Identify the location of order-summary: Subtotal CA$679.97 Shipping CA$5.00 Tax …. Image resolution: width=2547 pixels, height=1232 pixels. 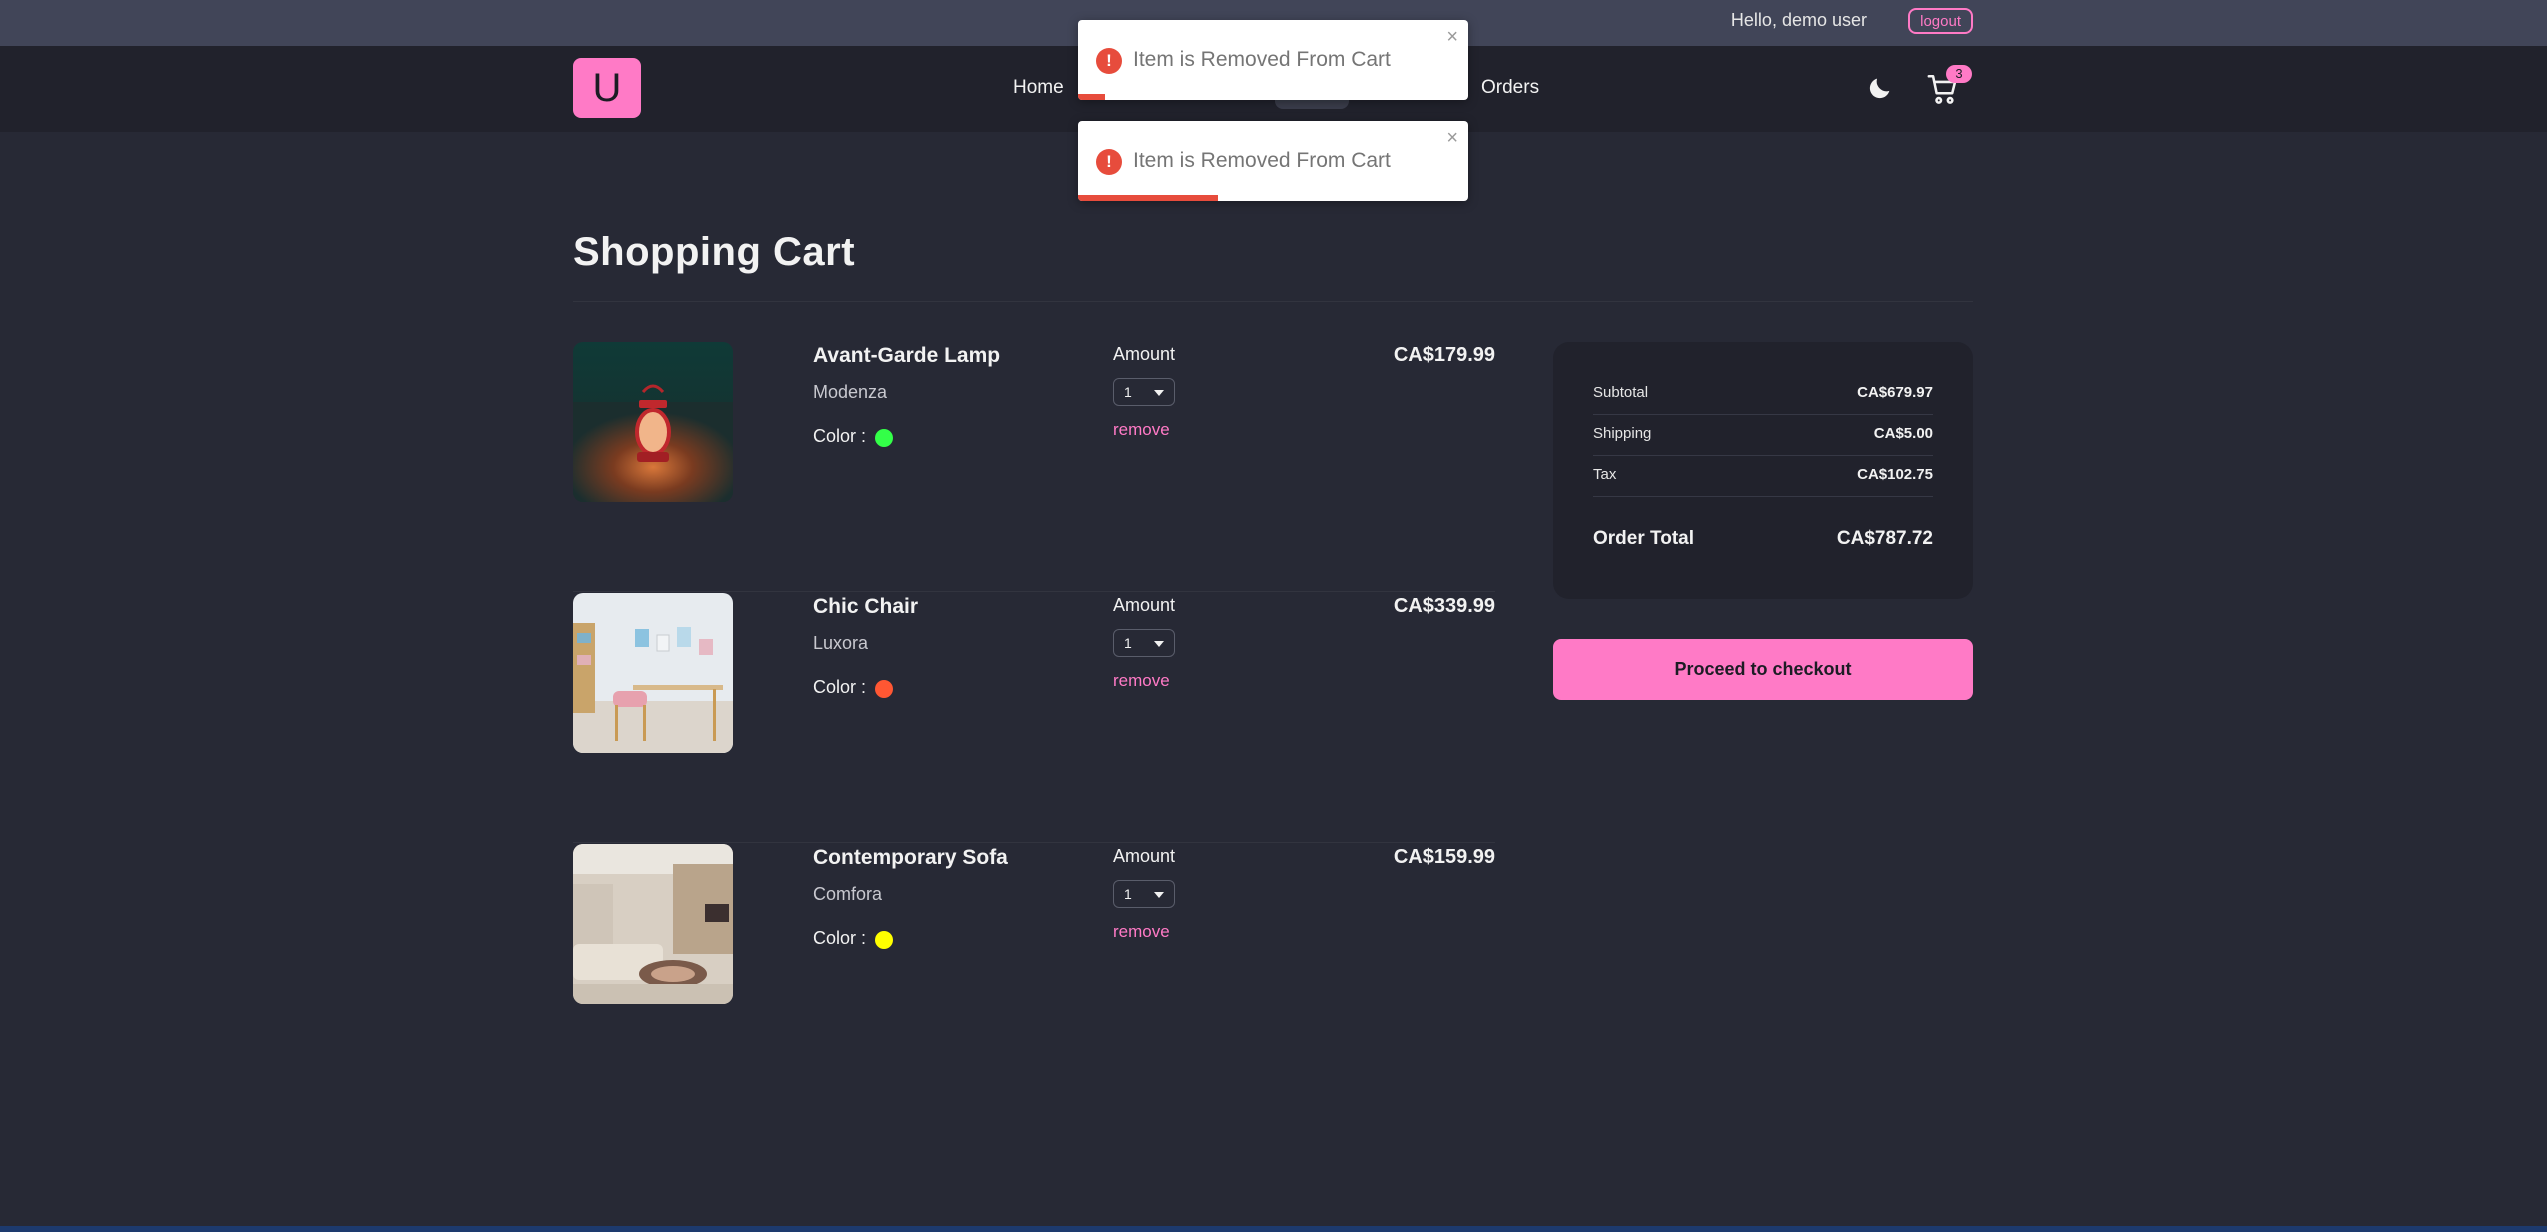
(1763, 470).